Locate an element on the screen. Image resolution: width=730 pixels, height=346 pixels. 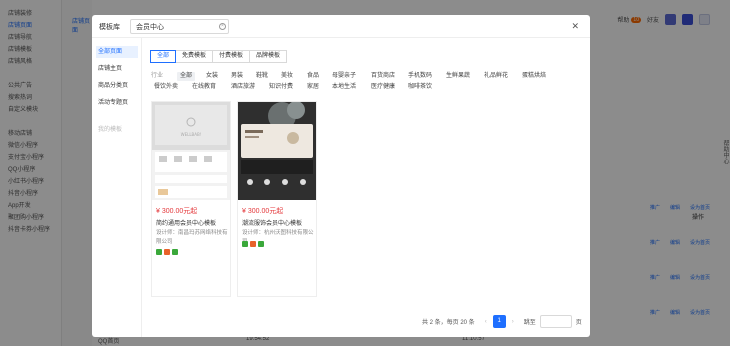
template-preview-graphic is located at coordinates (277, 151).